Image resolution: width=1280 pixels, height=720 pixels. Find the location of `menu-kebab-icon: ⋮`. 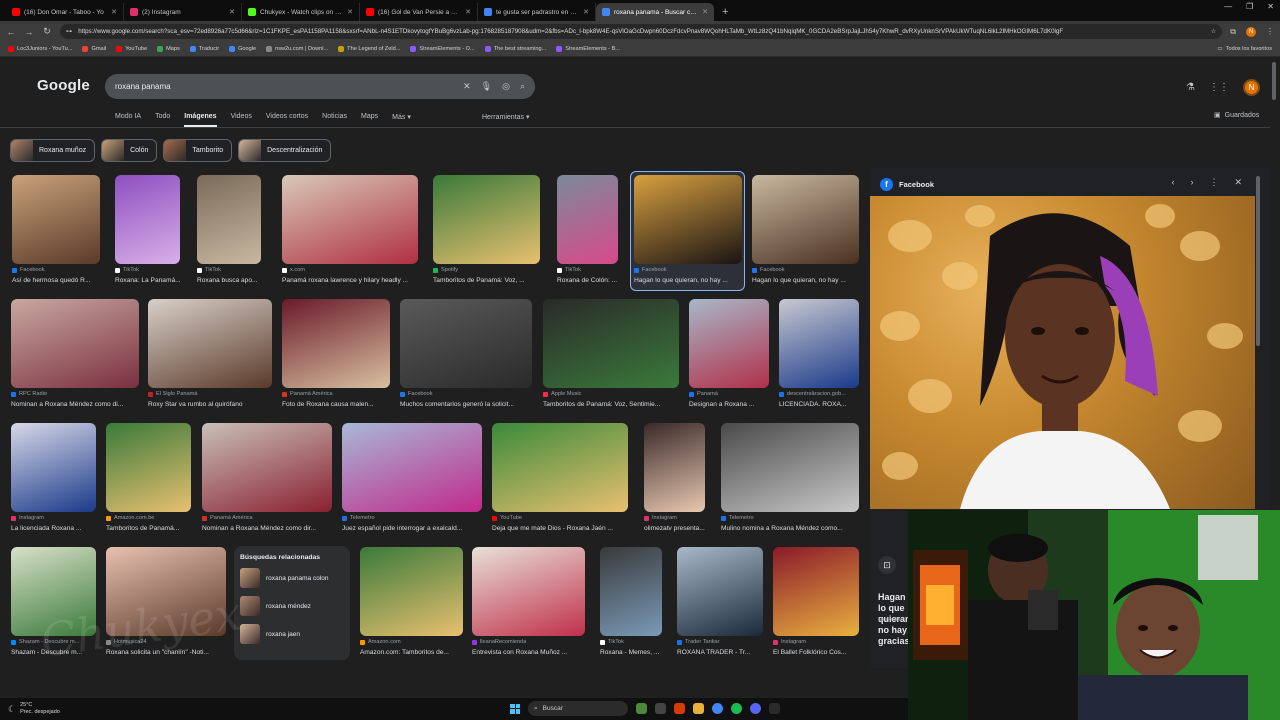

menu-kebab-icon: ⋮ is located at coordinates (1270, 31).